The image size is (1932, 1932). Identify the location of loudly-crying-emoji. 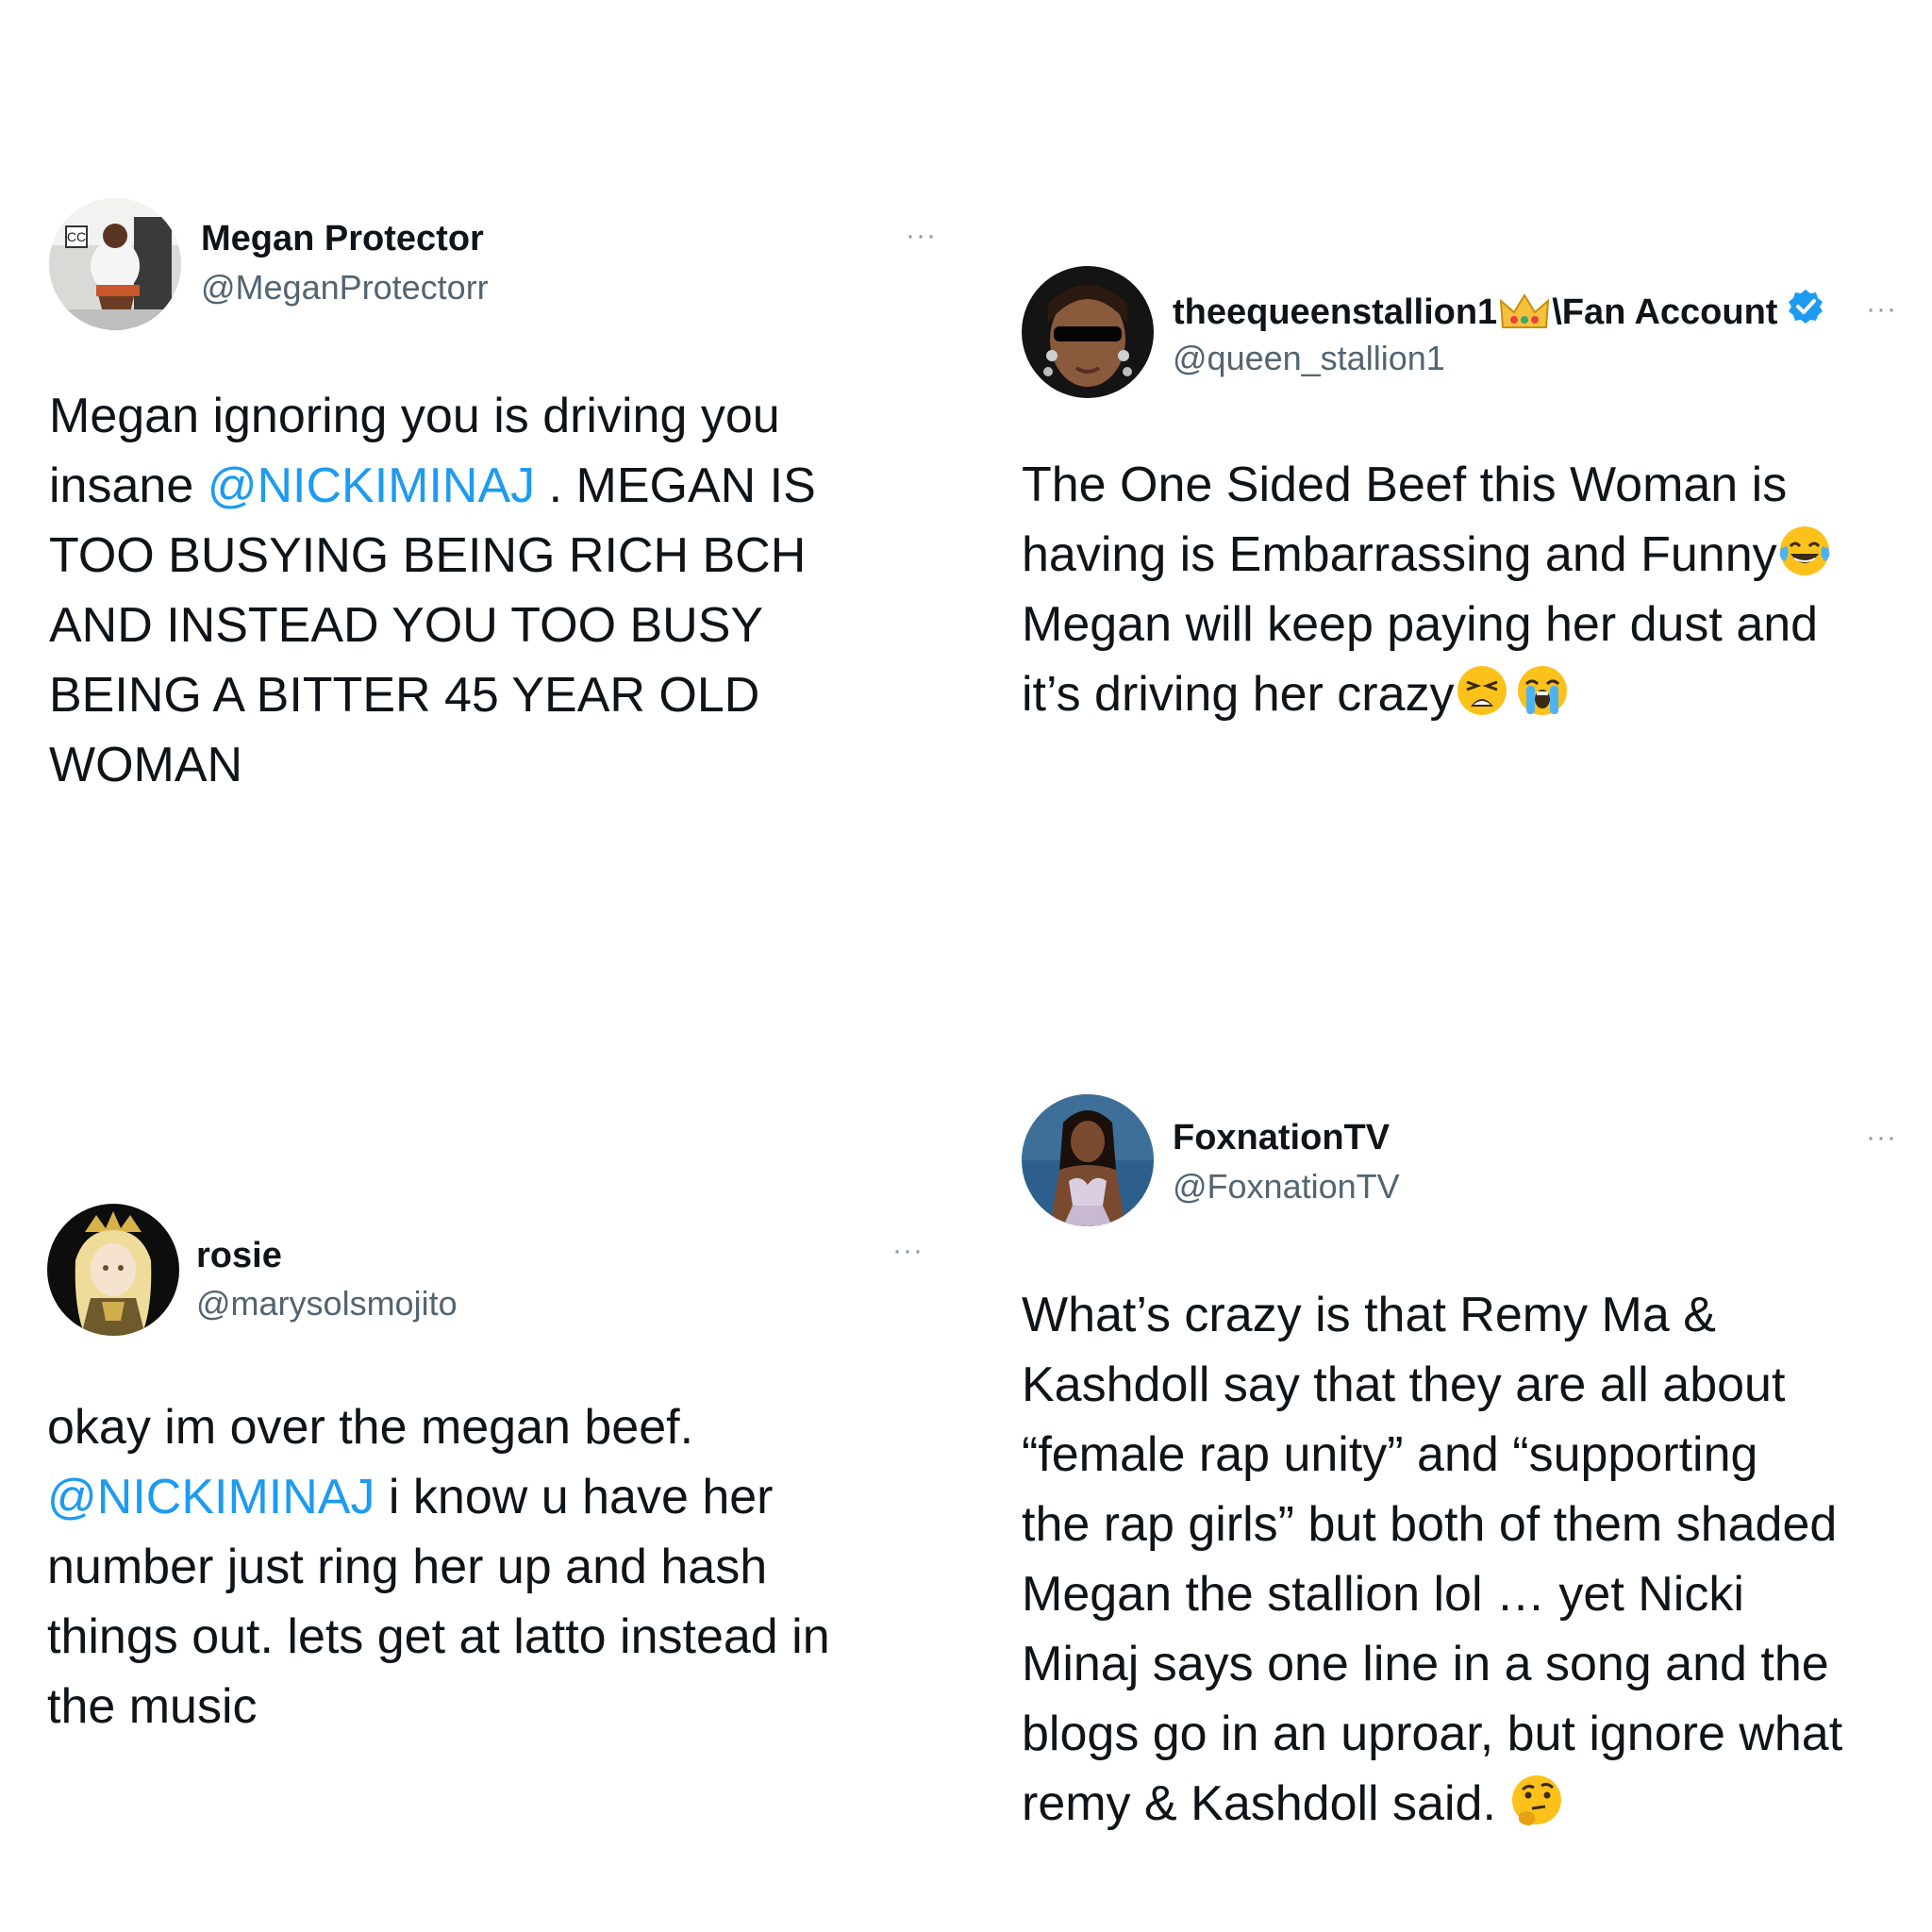
(1542, 691).